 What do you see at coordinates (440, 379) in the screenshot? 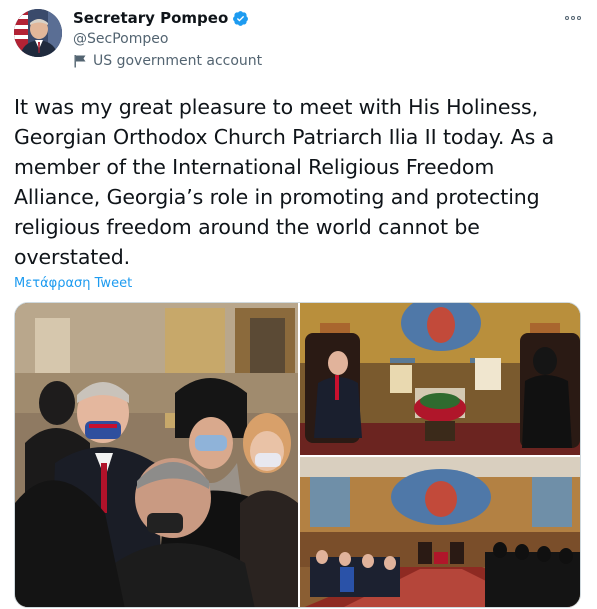
I see `photo-seated-meeting` at bounding box center [440, 379].